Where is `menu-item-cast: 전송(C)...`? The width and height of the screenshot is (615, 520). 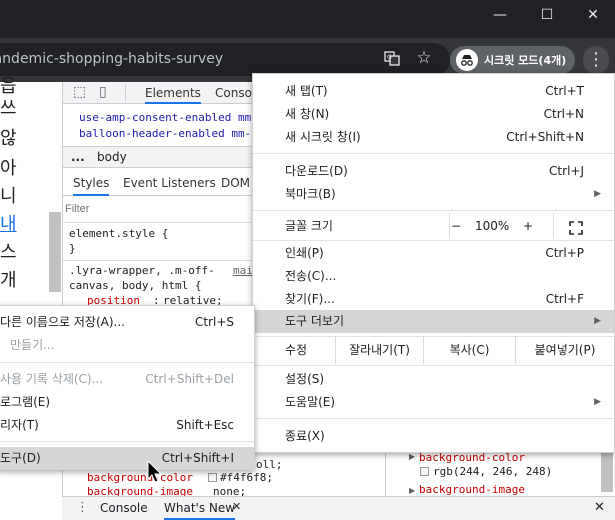
menu-item-cast: 전송(C)... is located at coordinates (433, 276).